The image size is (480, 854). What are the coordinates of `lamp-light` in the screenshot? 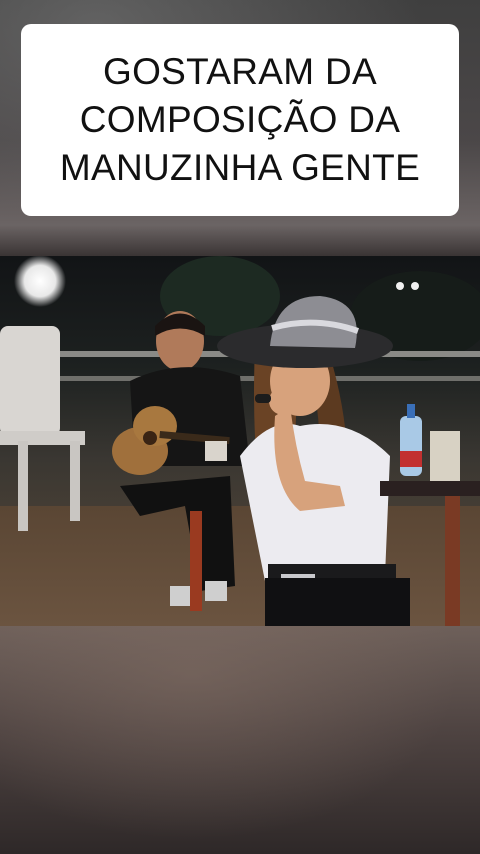 It's located at (40, 281).